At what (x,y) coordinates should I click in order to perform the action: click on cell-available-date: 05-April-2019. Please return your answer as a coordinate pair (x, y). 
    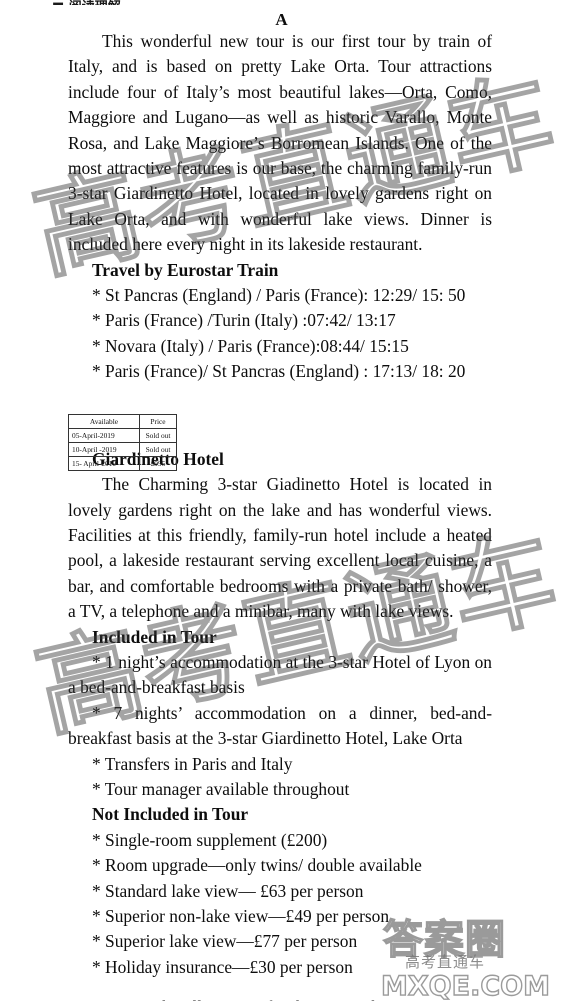
    Looking at the image, I should click on (104, 435).